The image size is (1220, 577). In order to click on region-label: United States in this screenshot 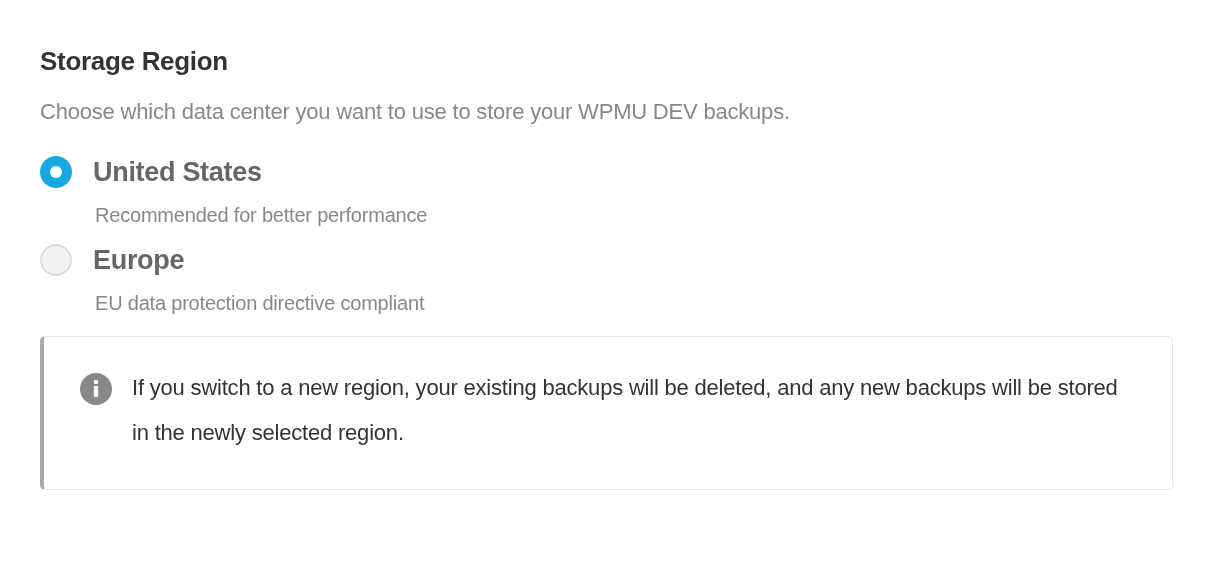, I will do `click(177, 172)`.